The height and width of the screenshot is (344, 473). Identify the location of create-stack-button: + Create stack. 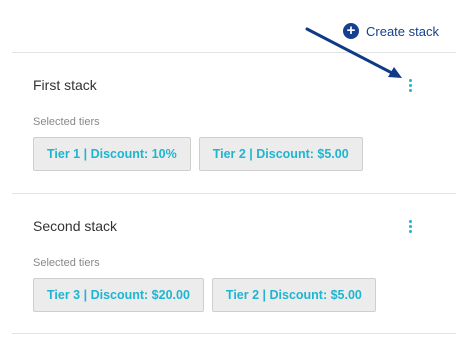
(391, 31).